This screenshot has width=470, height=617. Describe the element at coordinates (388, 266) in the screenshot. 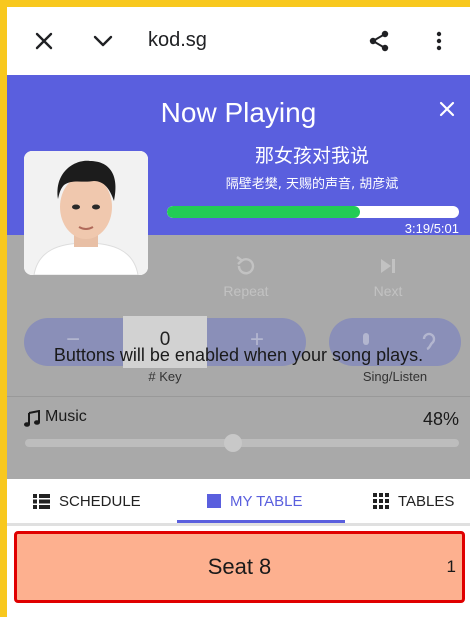

I see `skip-next-icon` at that location.